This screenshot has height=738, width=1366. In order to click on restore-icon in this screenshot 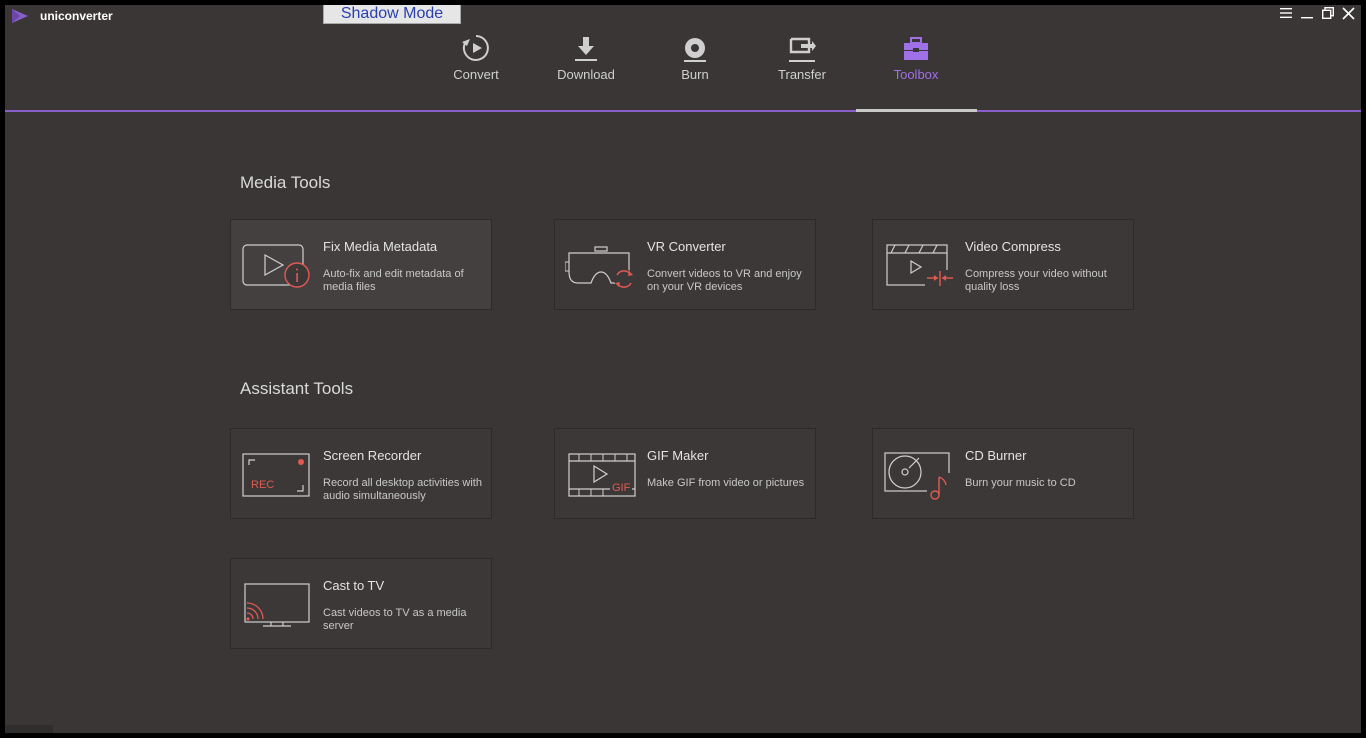, I will do `click(1327, 13)`.